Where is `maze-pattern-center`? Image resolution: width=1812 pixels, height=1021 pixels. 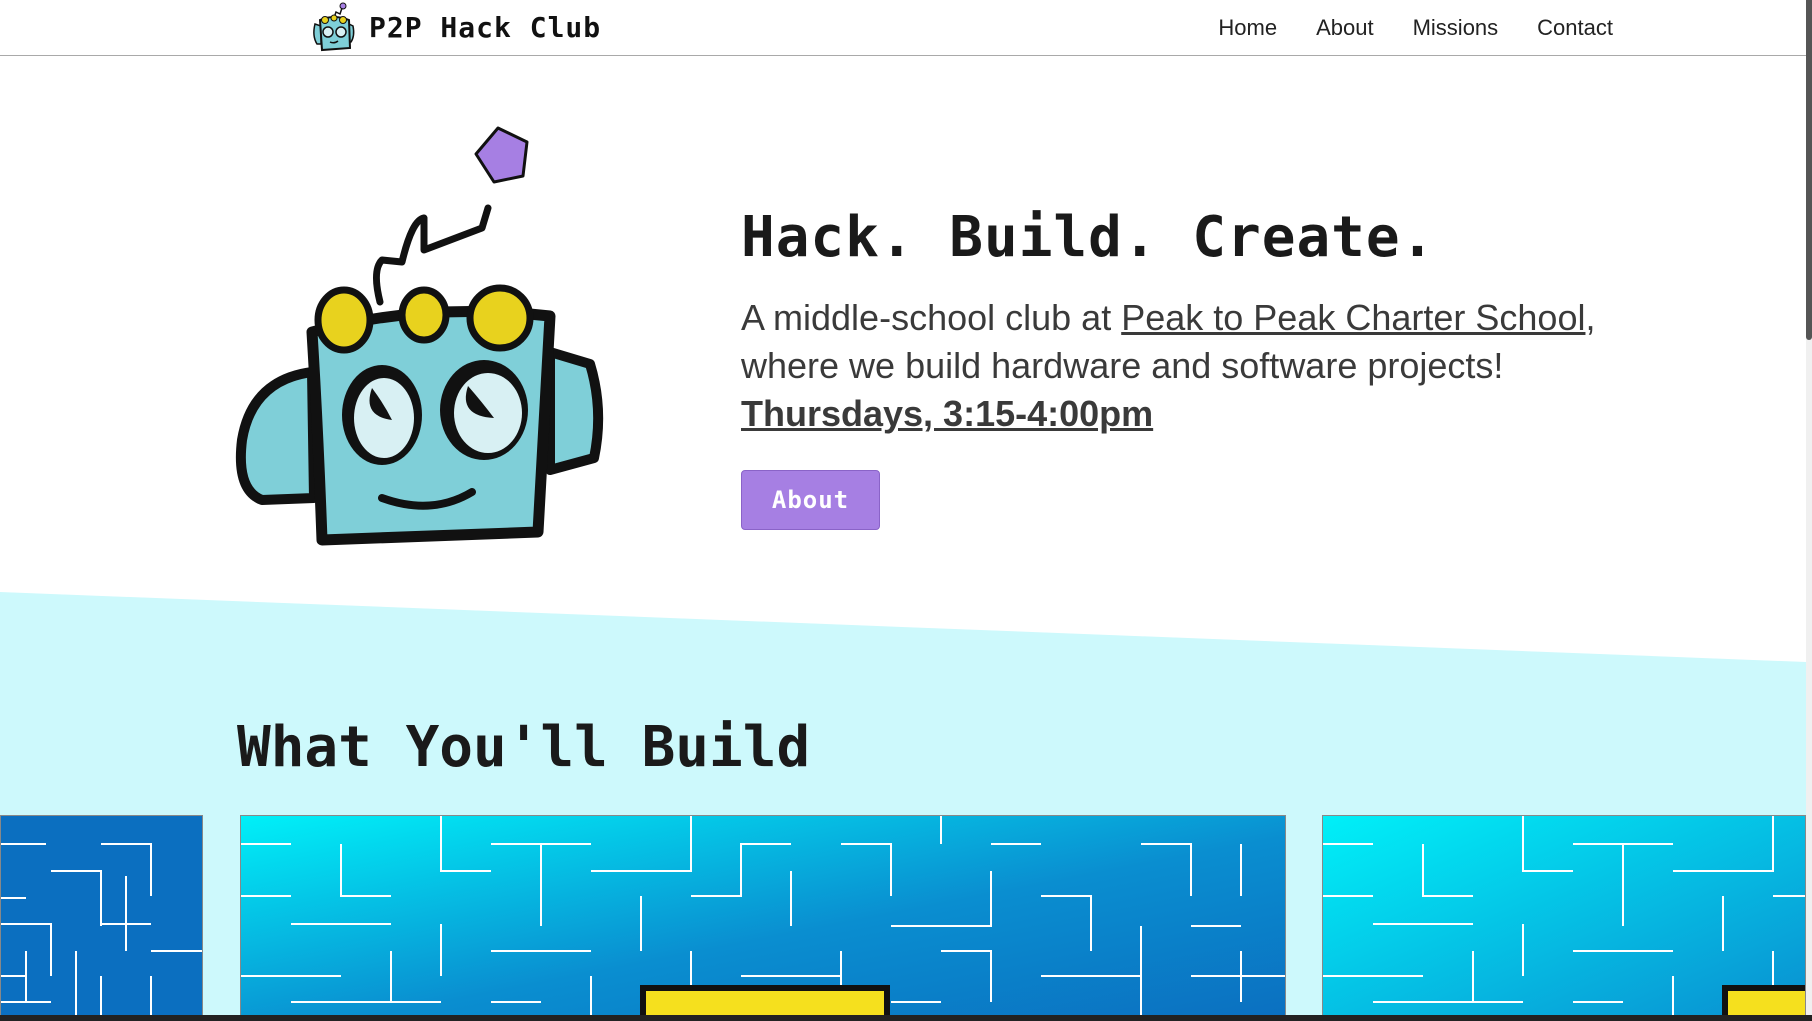
maze-pattern-center is located at coordinates (763, 918).